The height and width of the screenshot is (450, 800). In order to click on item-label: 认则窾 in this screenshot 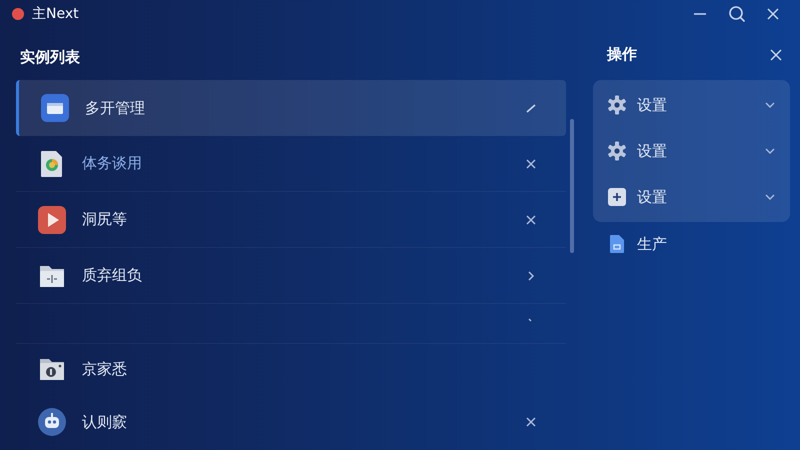, I will do `click(104, 422)`.